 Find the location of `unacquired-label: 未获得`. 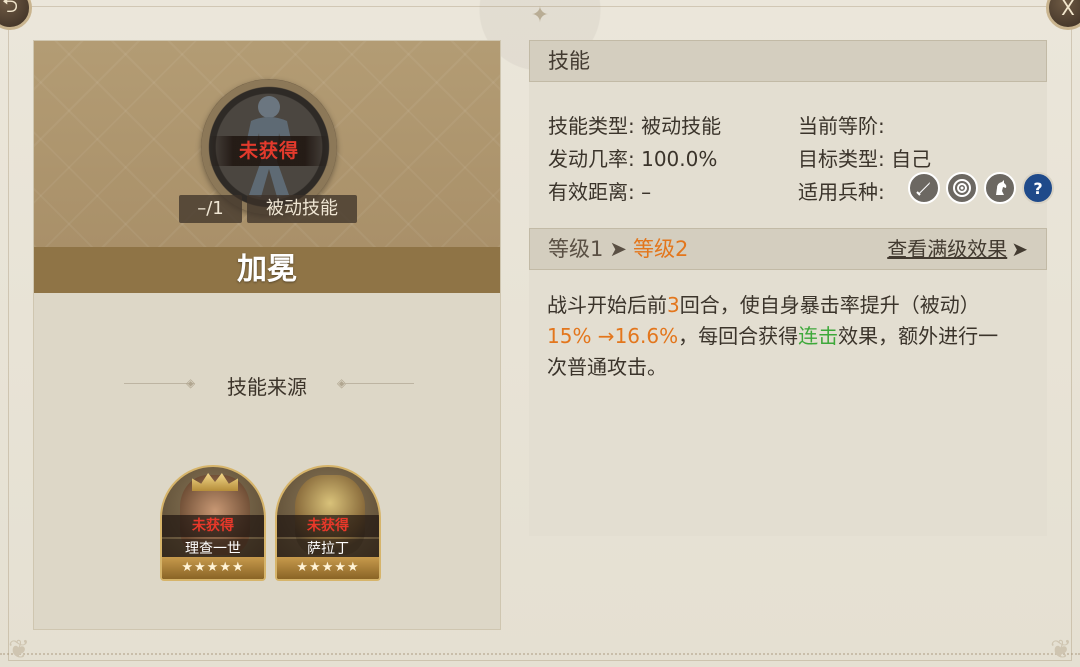

unacquired-label: 未获得 is located at coordinates (269, 151).